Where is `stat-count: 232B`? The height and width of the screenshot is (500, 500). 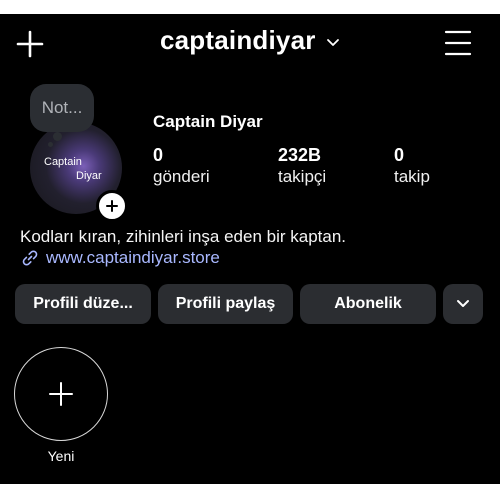
stat-count: 232B is located at coordinates (300, 155).